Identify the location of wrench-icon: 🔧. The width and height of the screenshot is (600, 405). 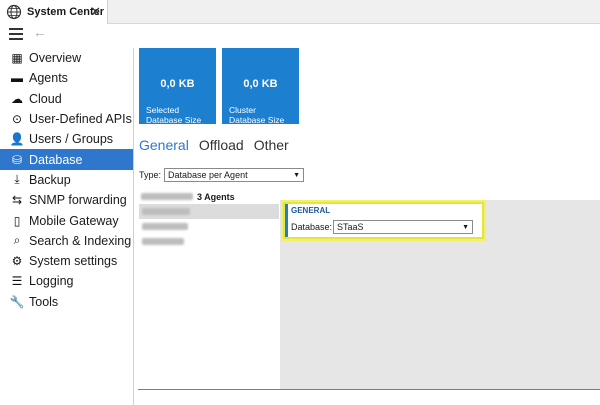
(17, 301).